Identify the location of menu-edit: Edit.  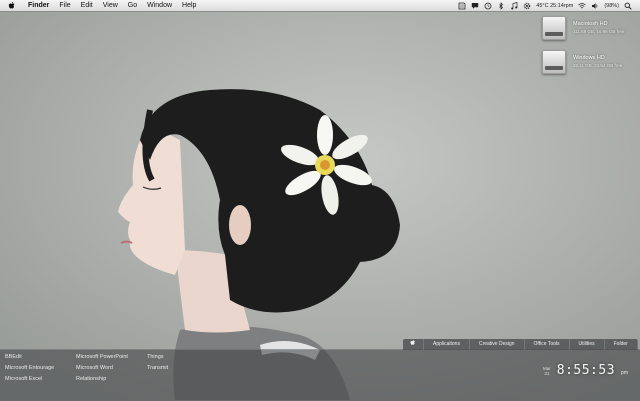
(87, 5).